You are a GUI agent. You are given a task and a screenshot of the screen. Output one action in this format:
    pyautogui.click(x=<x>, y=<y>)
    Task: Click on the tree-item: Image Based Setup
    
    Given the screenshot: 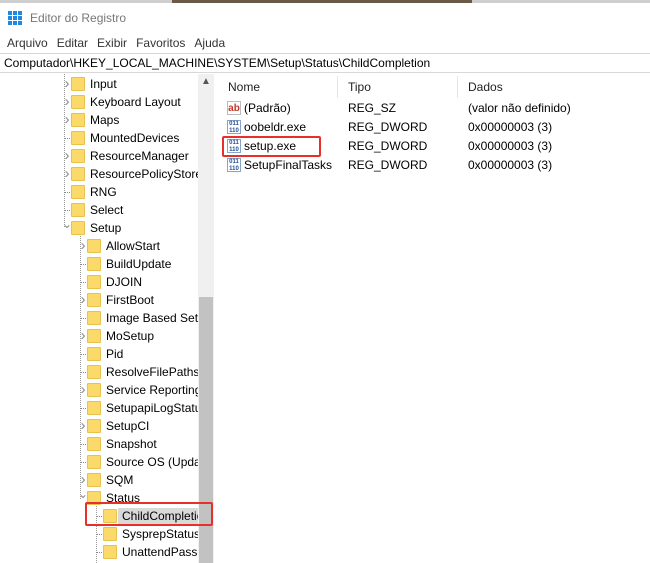 What is the action you would take?
    pyautogui.click(x=105, y=318)
    